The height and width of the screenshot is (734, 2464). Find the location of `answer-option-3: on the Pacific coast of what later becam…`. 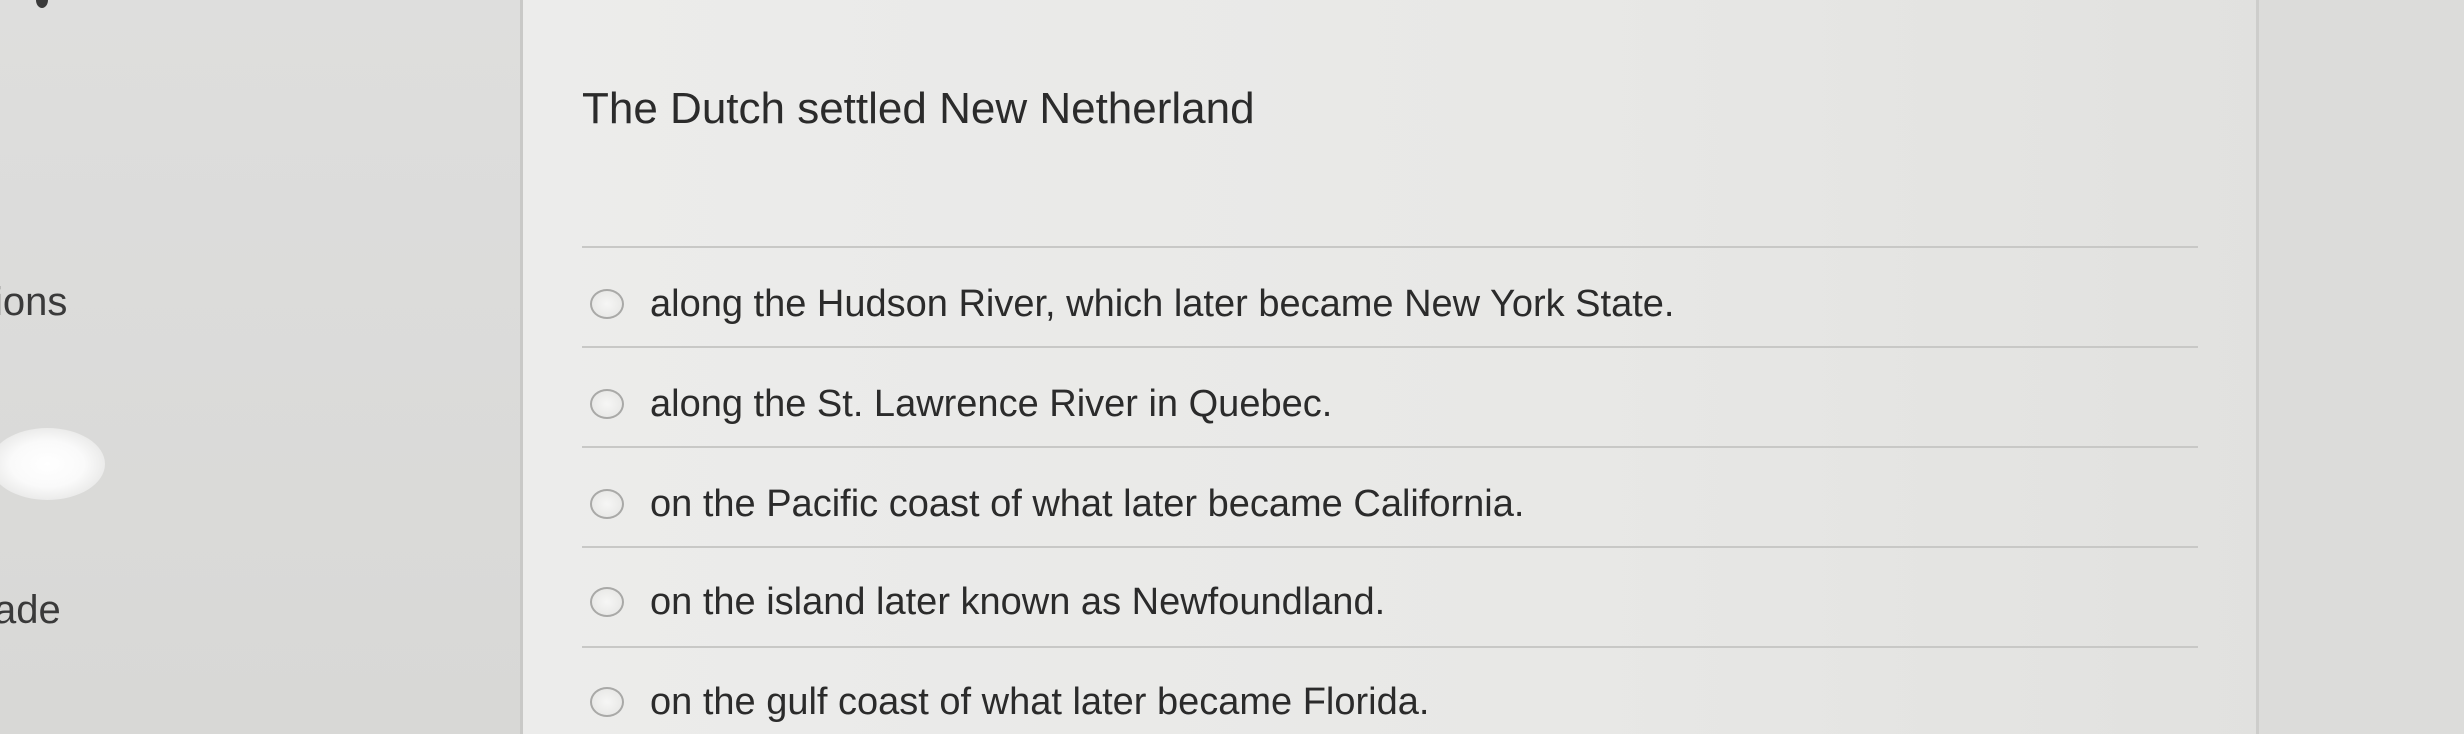

answer-option-3: on the Pacific coast of what later becam… is located at coordinates (1057, 504).